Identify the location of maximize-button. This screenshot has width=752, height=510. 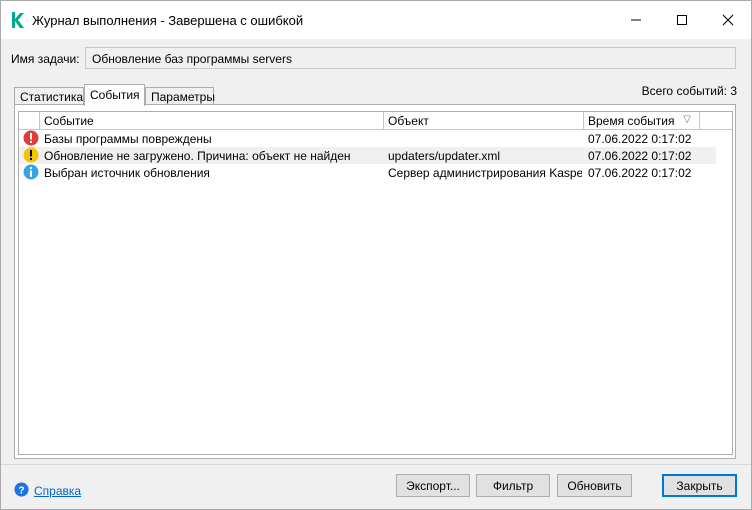
(682, 20).